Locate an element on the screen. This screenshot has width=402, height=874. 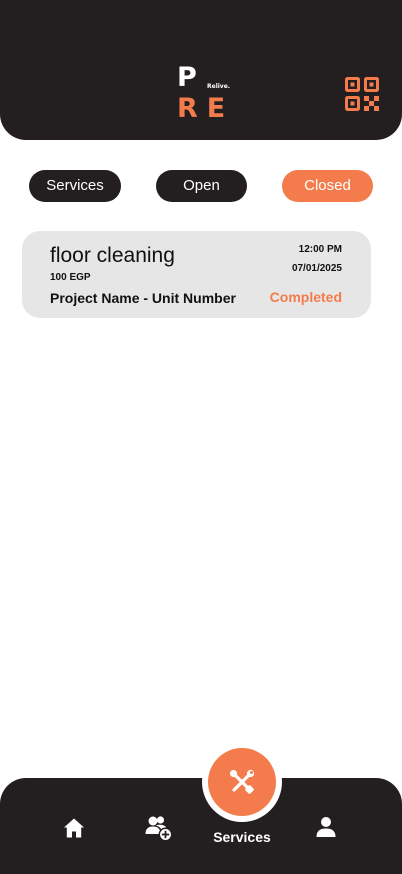
service-status: Completed is located at coordinates (305, 297).